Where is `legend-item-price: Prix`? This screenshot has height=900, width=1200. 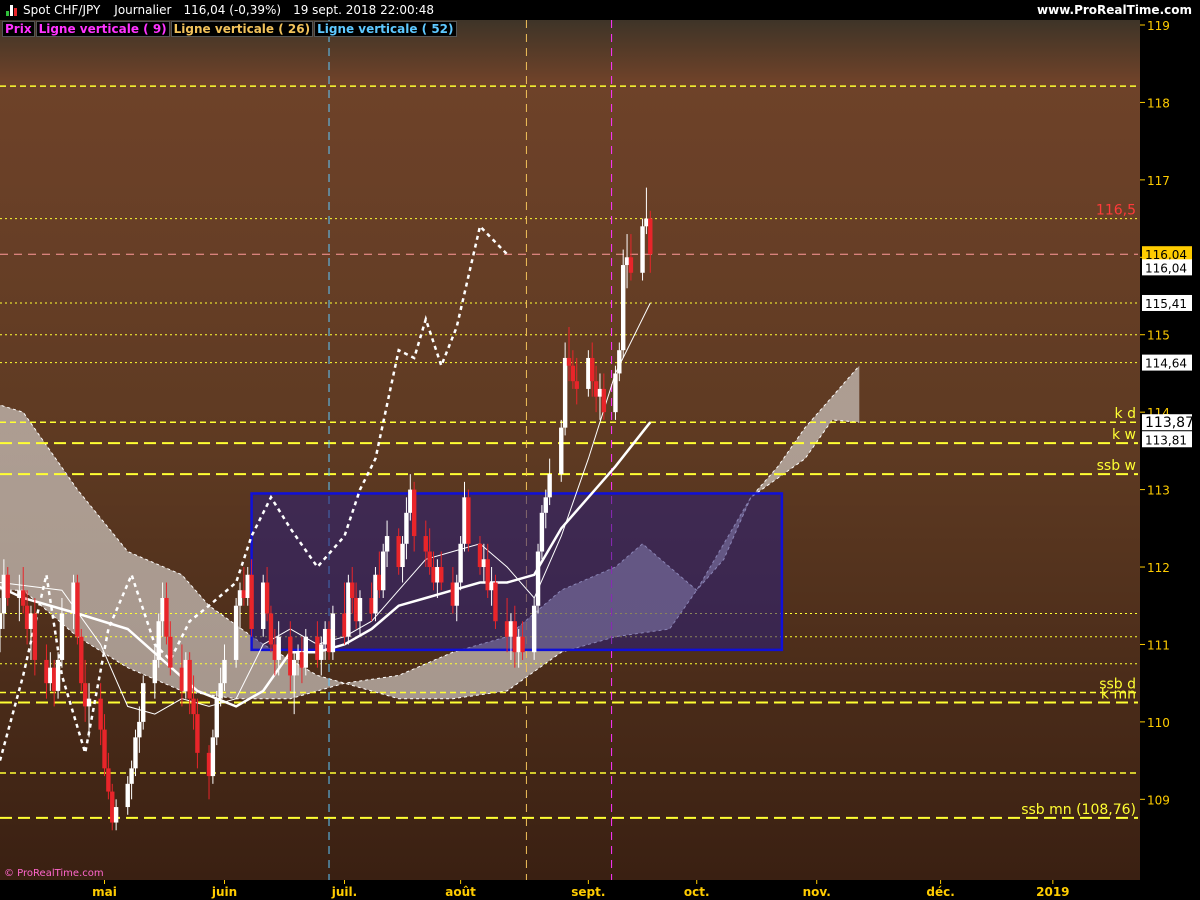 legend-item-price: Prix is located at coordinates (18, 29).